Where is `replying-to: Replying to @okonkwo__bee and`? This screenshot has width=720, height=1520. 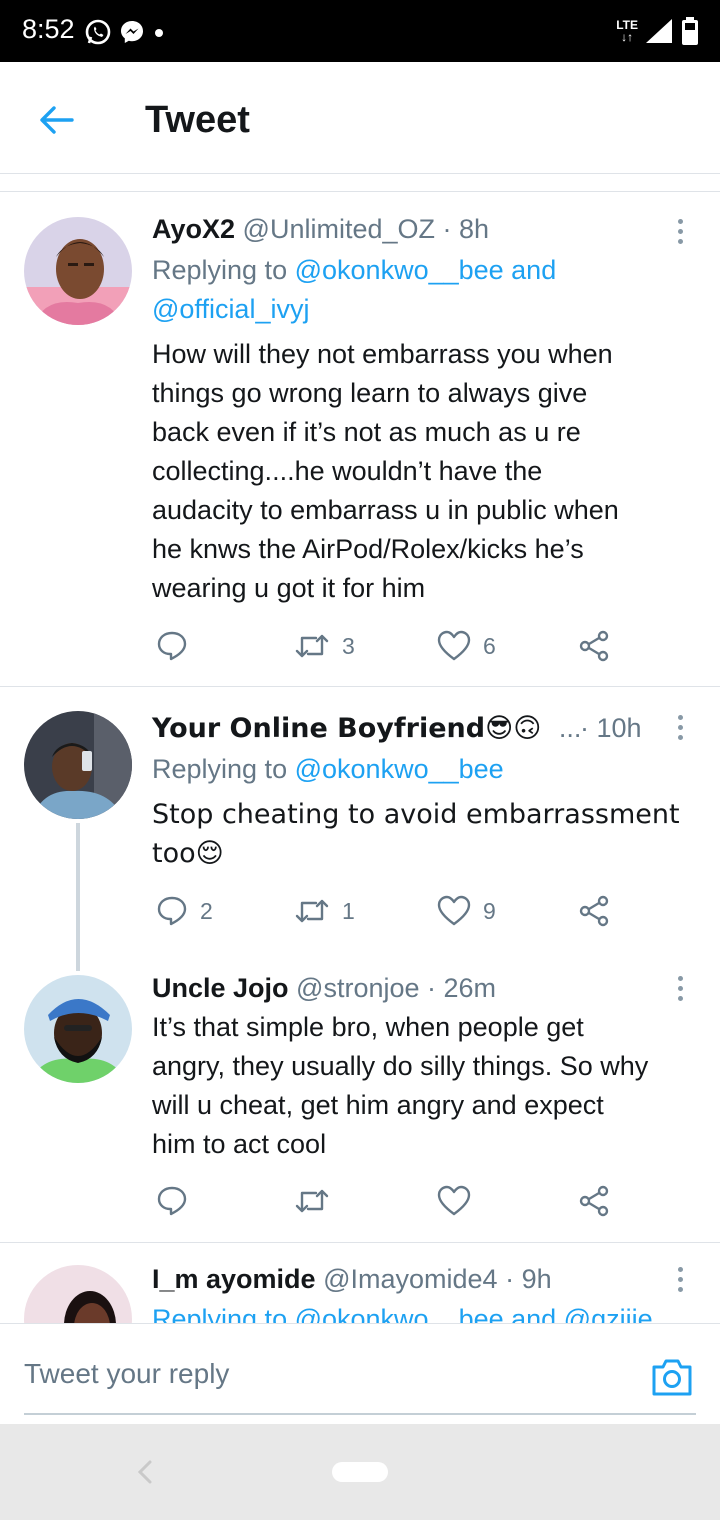 replying-to: Replying to @okonkwo__bee and is located at coordinates (354, 270).